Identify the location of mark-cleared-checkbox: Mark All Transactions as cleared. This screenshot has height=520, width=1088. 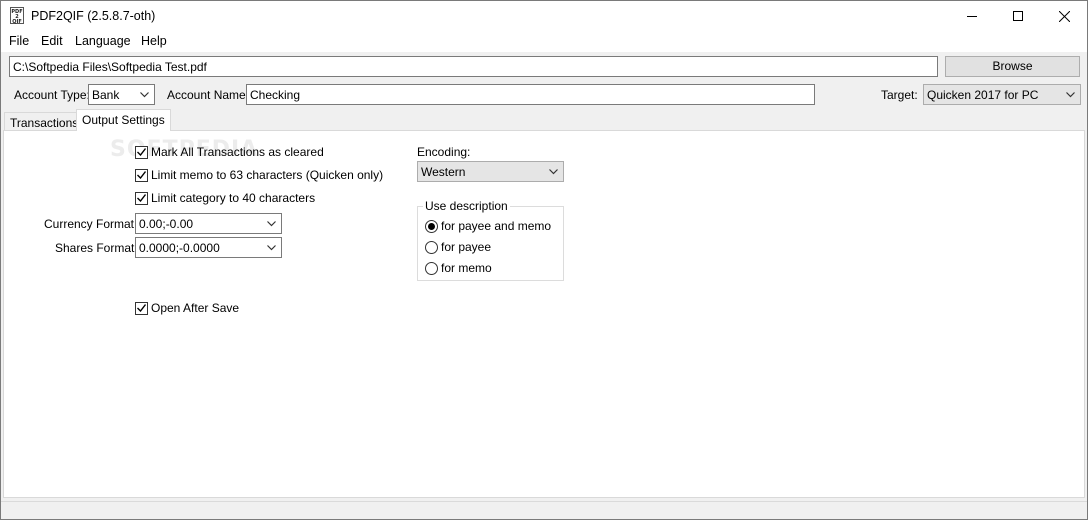
(229, 152).